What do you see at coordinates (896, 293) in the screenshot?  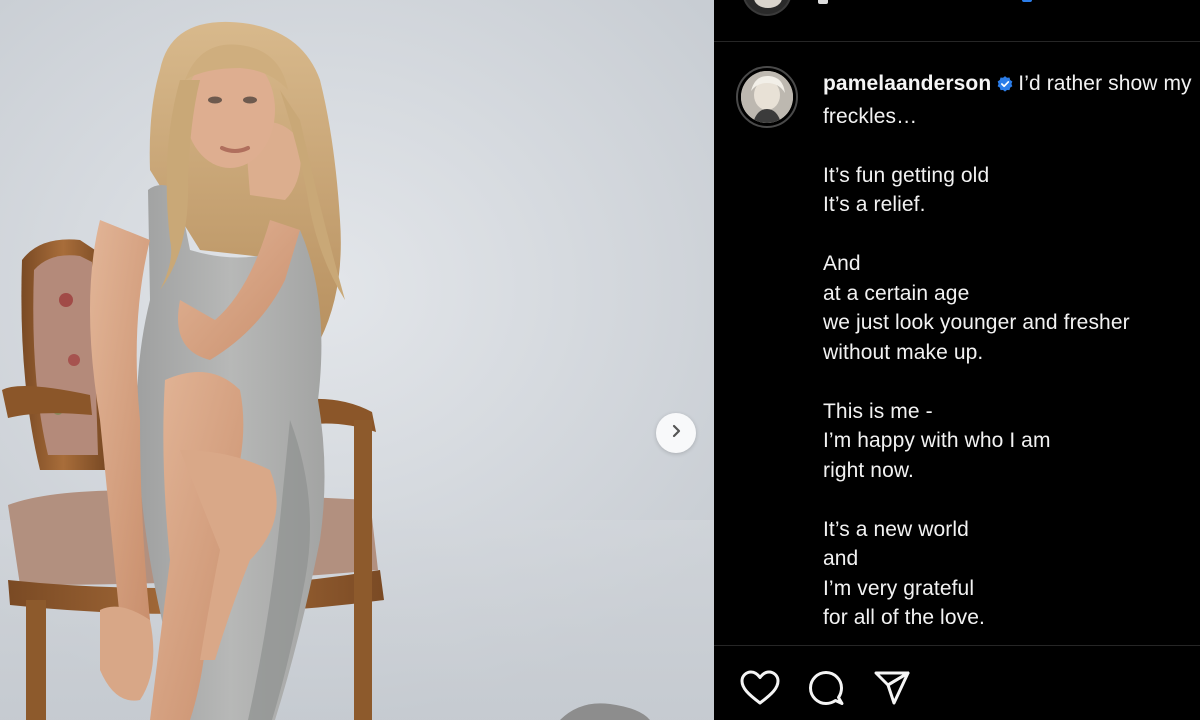 I see `caption-line: at a certain age` at bounding box center [896, 293].